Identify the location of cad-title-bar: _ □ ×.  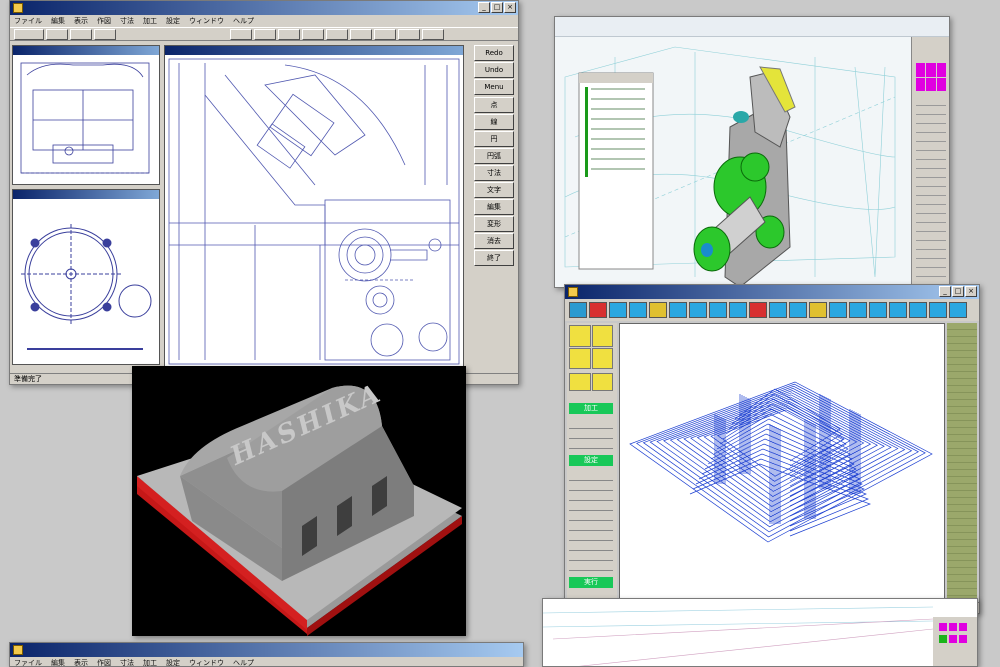
(264, 8).